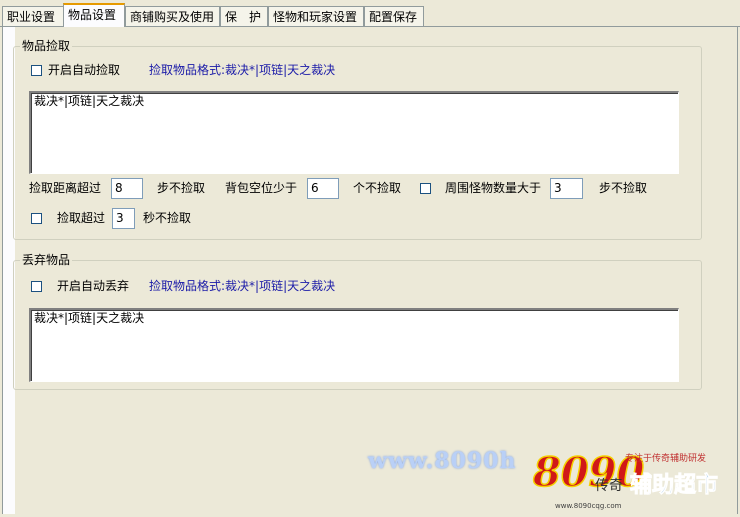  What do you see at coordinates (46, 46) in the screenshot?
I see `pickup-group-title: 物品捡取` at bounding box center [46, 46].